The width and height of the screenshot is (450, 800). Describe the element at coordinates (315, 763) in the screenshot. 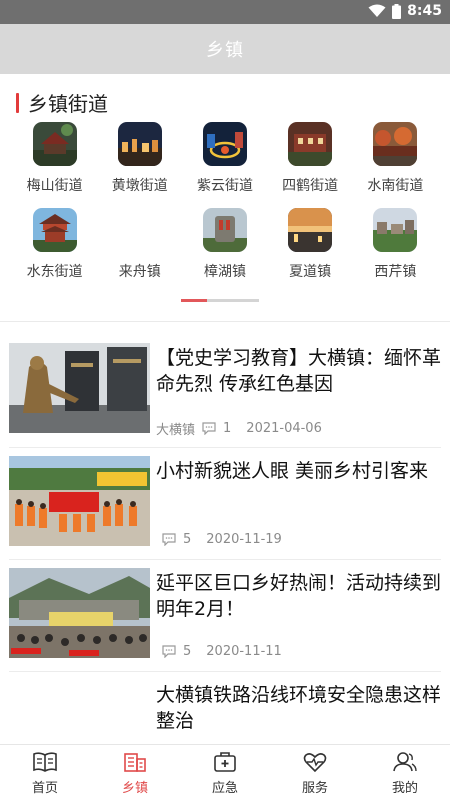

I see `heart-pulse-icon` at that location.